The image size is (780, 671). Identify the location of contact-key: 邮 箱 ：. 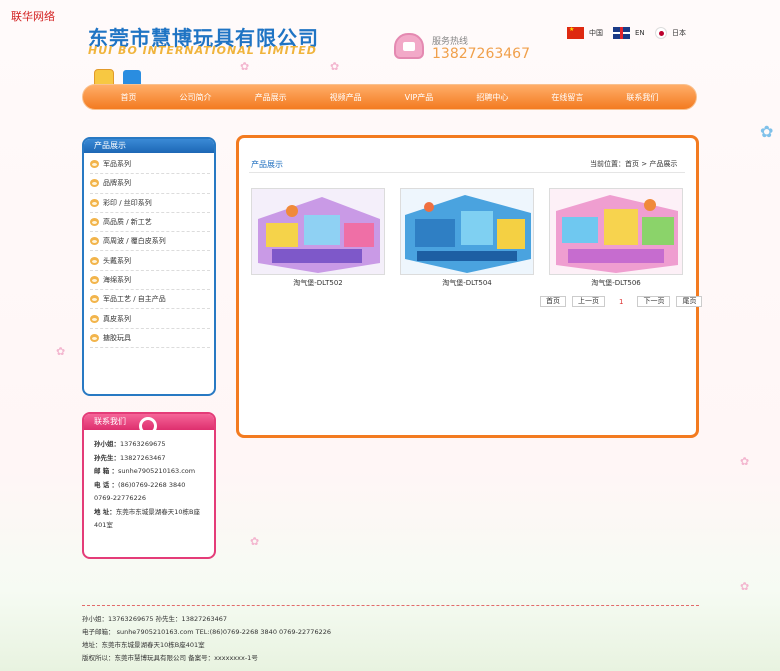
(106, 471).